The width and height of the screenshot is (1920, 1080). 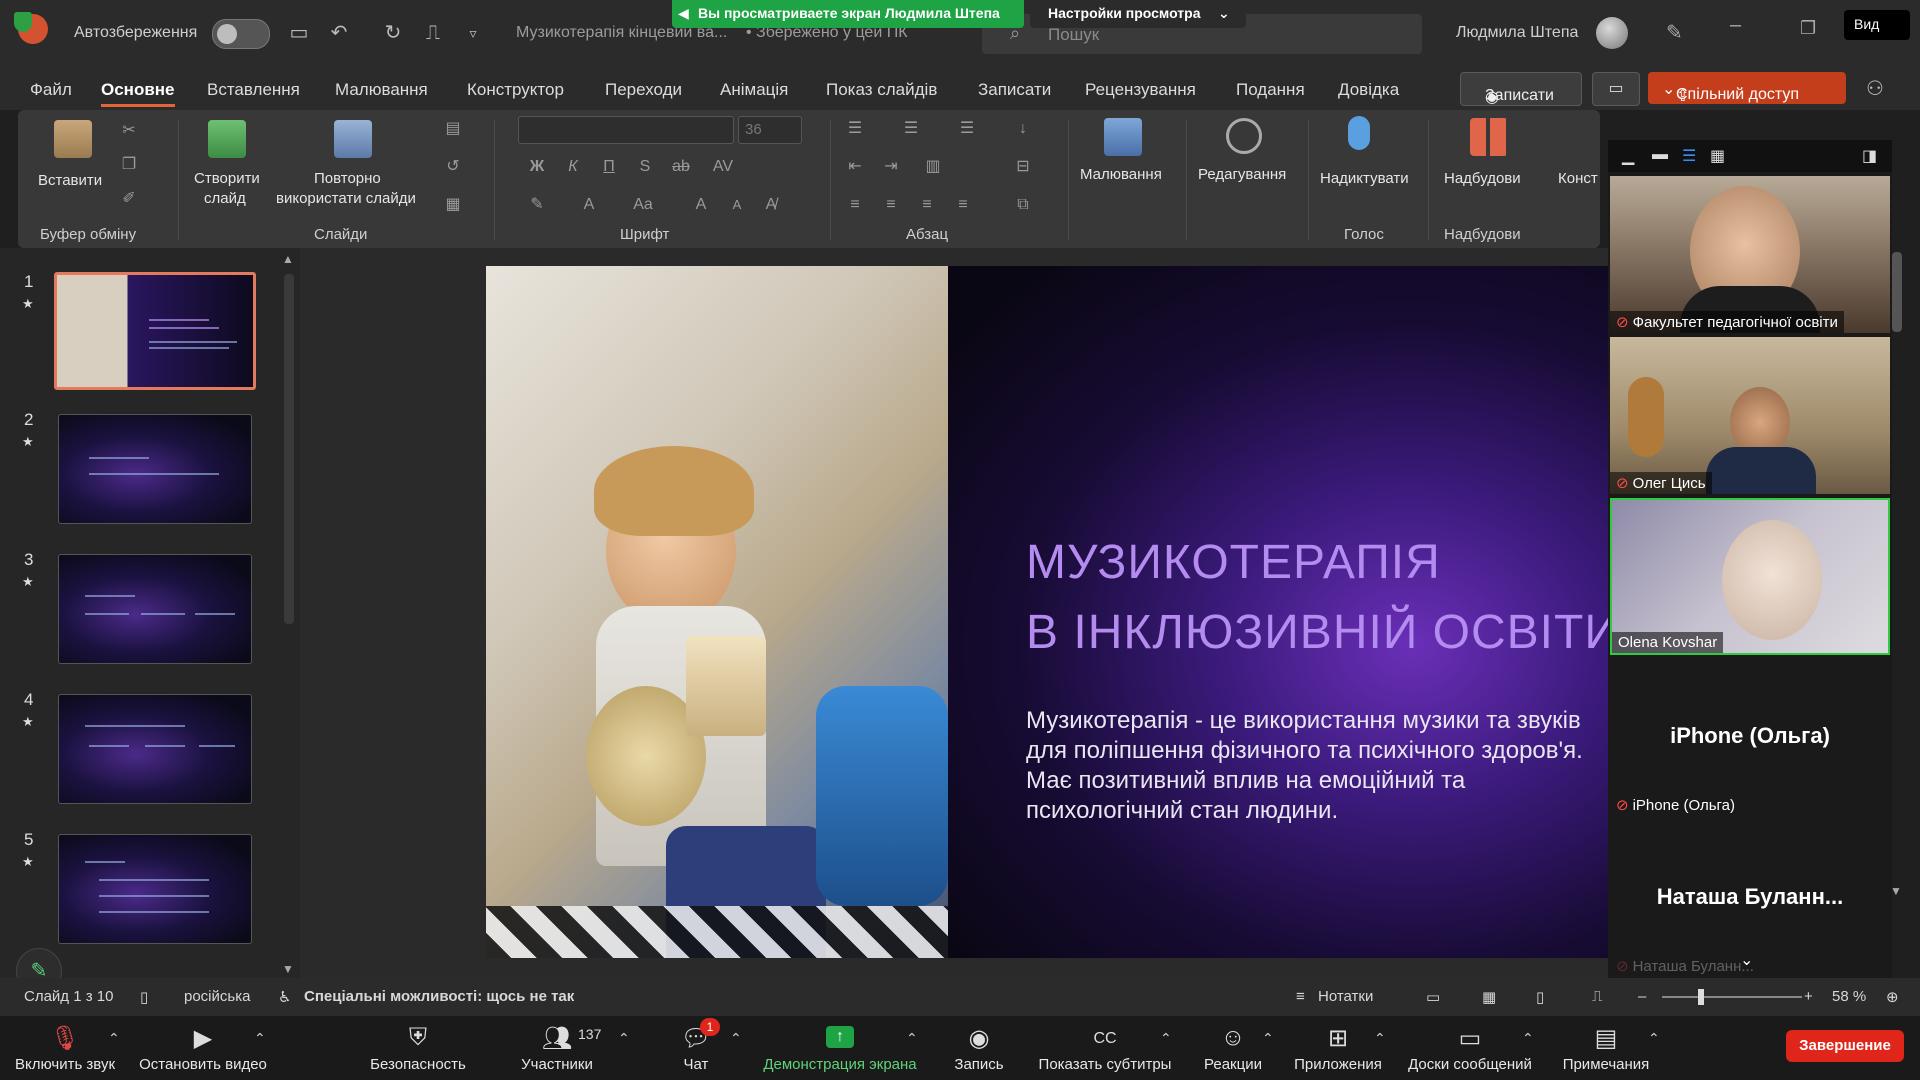 What do you see at coordinates (1897, 292) in the screenshot?
I see `window-scrollbar` at bounding box center [1897, 292].